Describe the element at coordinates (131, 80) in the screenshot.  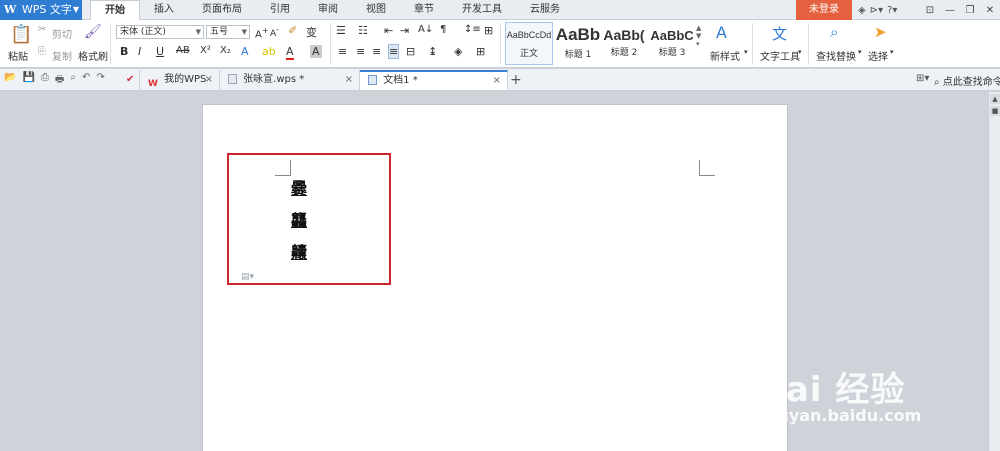
I see `pin-icon: ✔` at that location.